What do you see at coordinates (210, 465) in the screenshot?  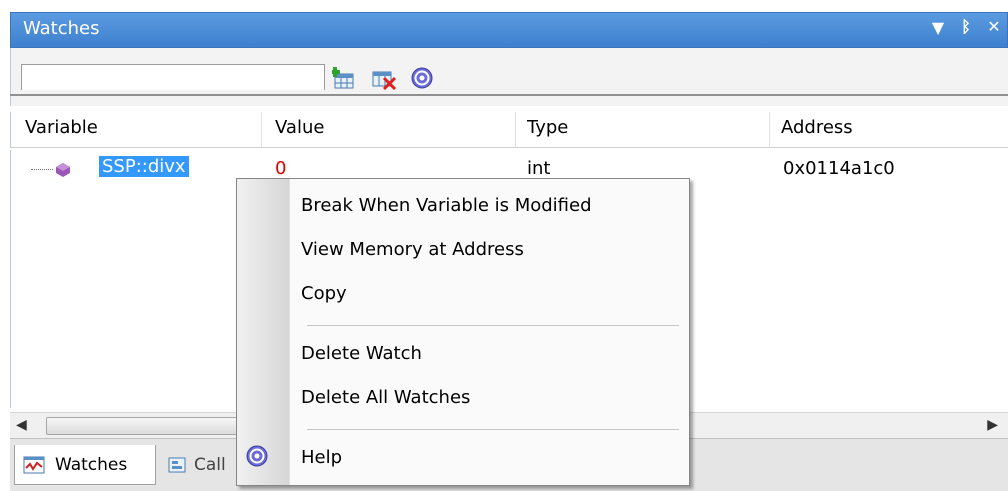 I see `tab-label: Call` at bounding box center [210, 465].